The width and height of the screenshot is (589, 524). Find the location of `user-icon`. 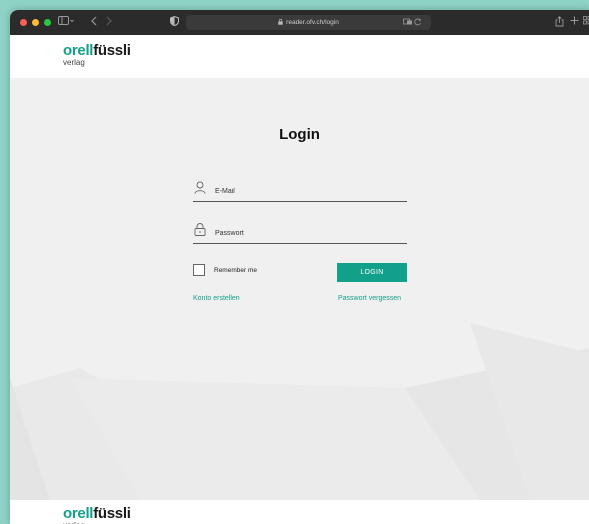

user-icon is located at coordinates (200, 190).